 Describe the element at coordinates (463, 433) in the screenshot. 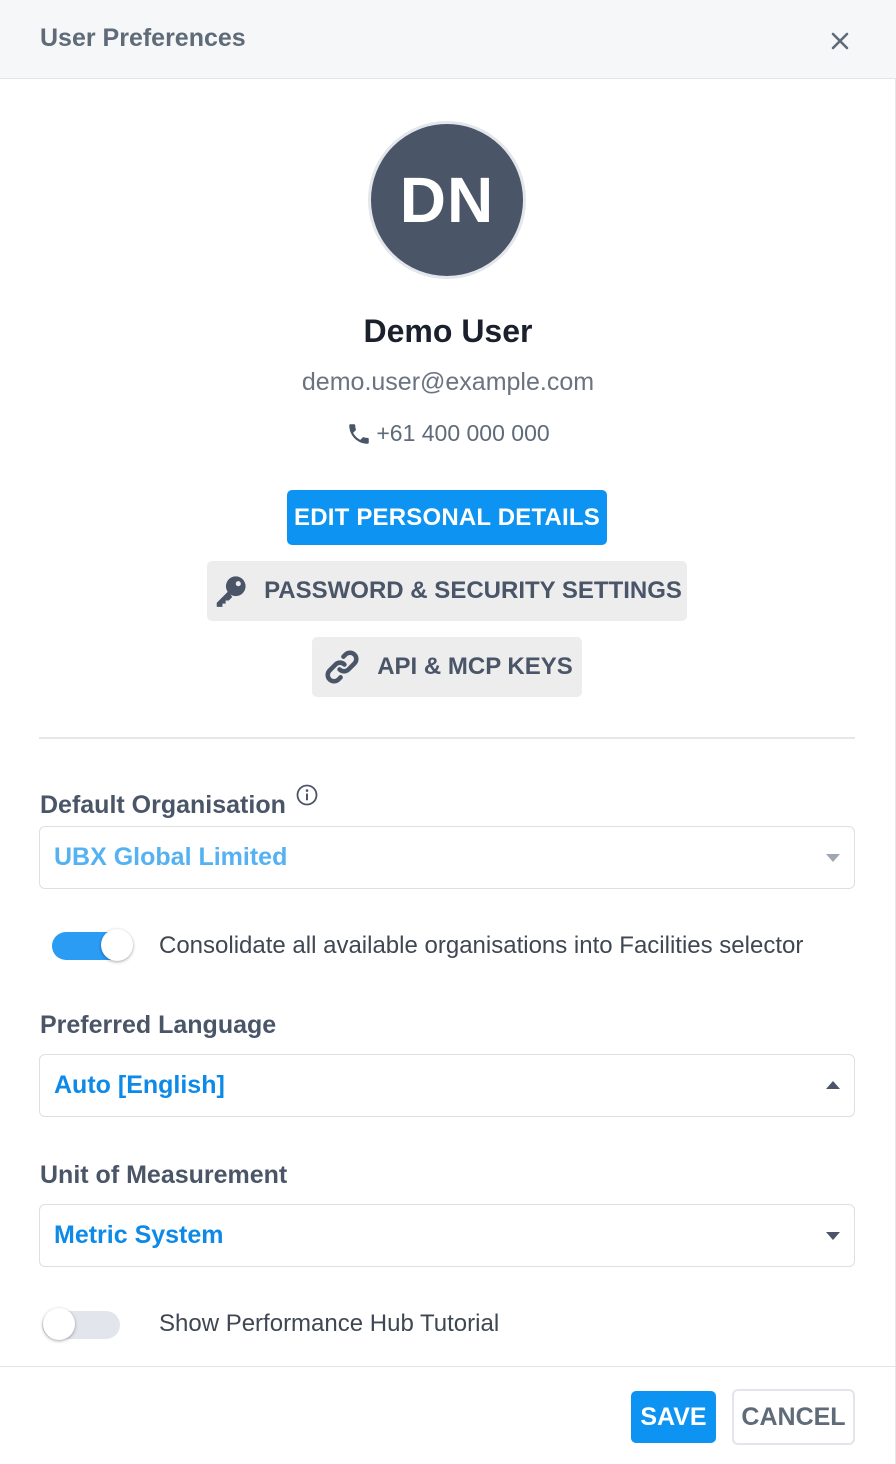

I see `phone-number: +61 400 000 000` at that location.